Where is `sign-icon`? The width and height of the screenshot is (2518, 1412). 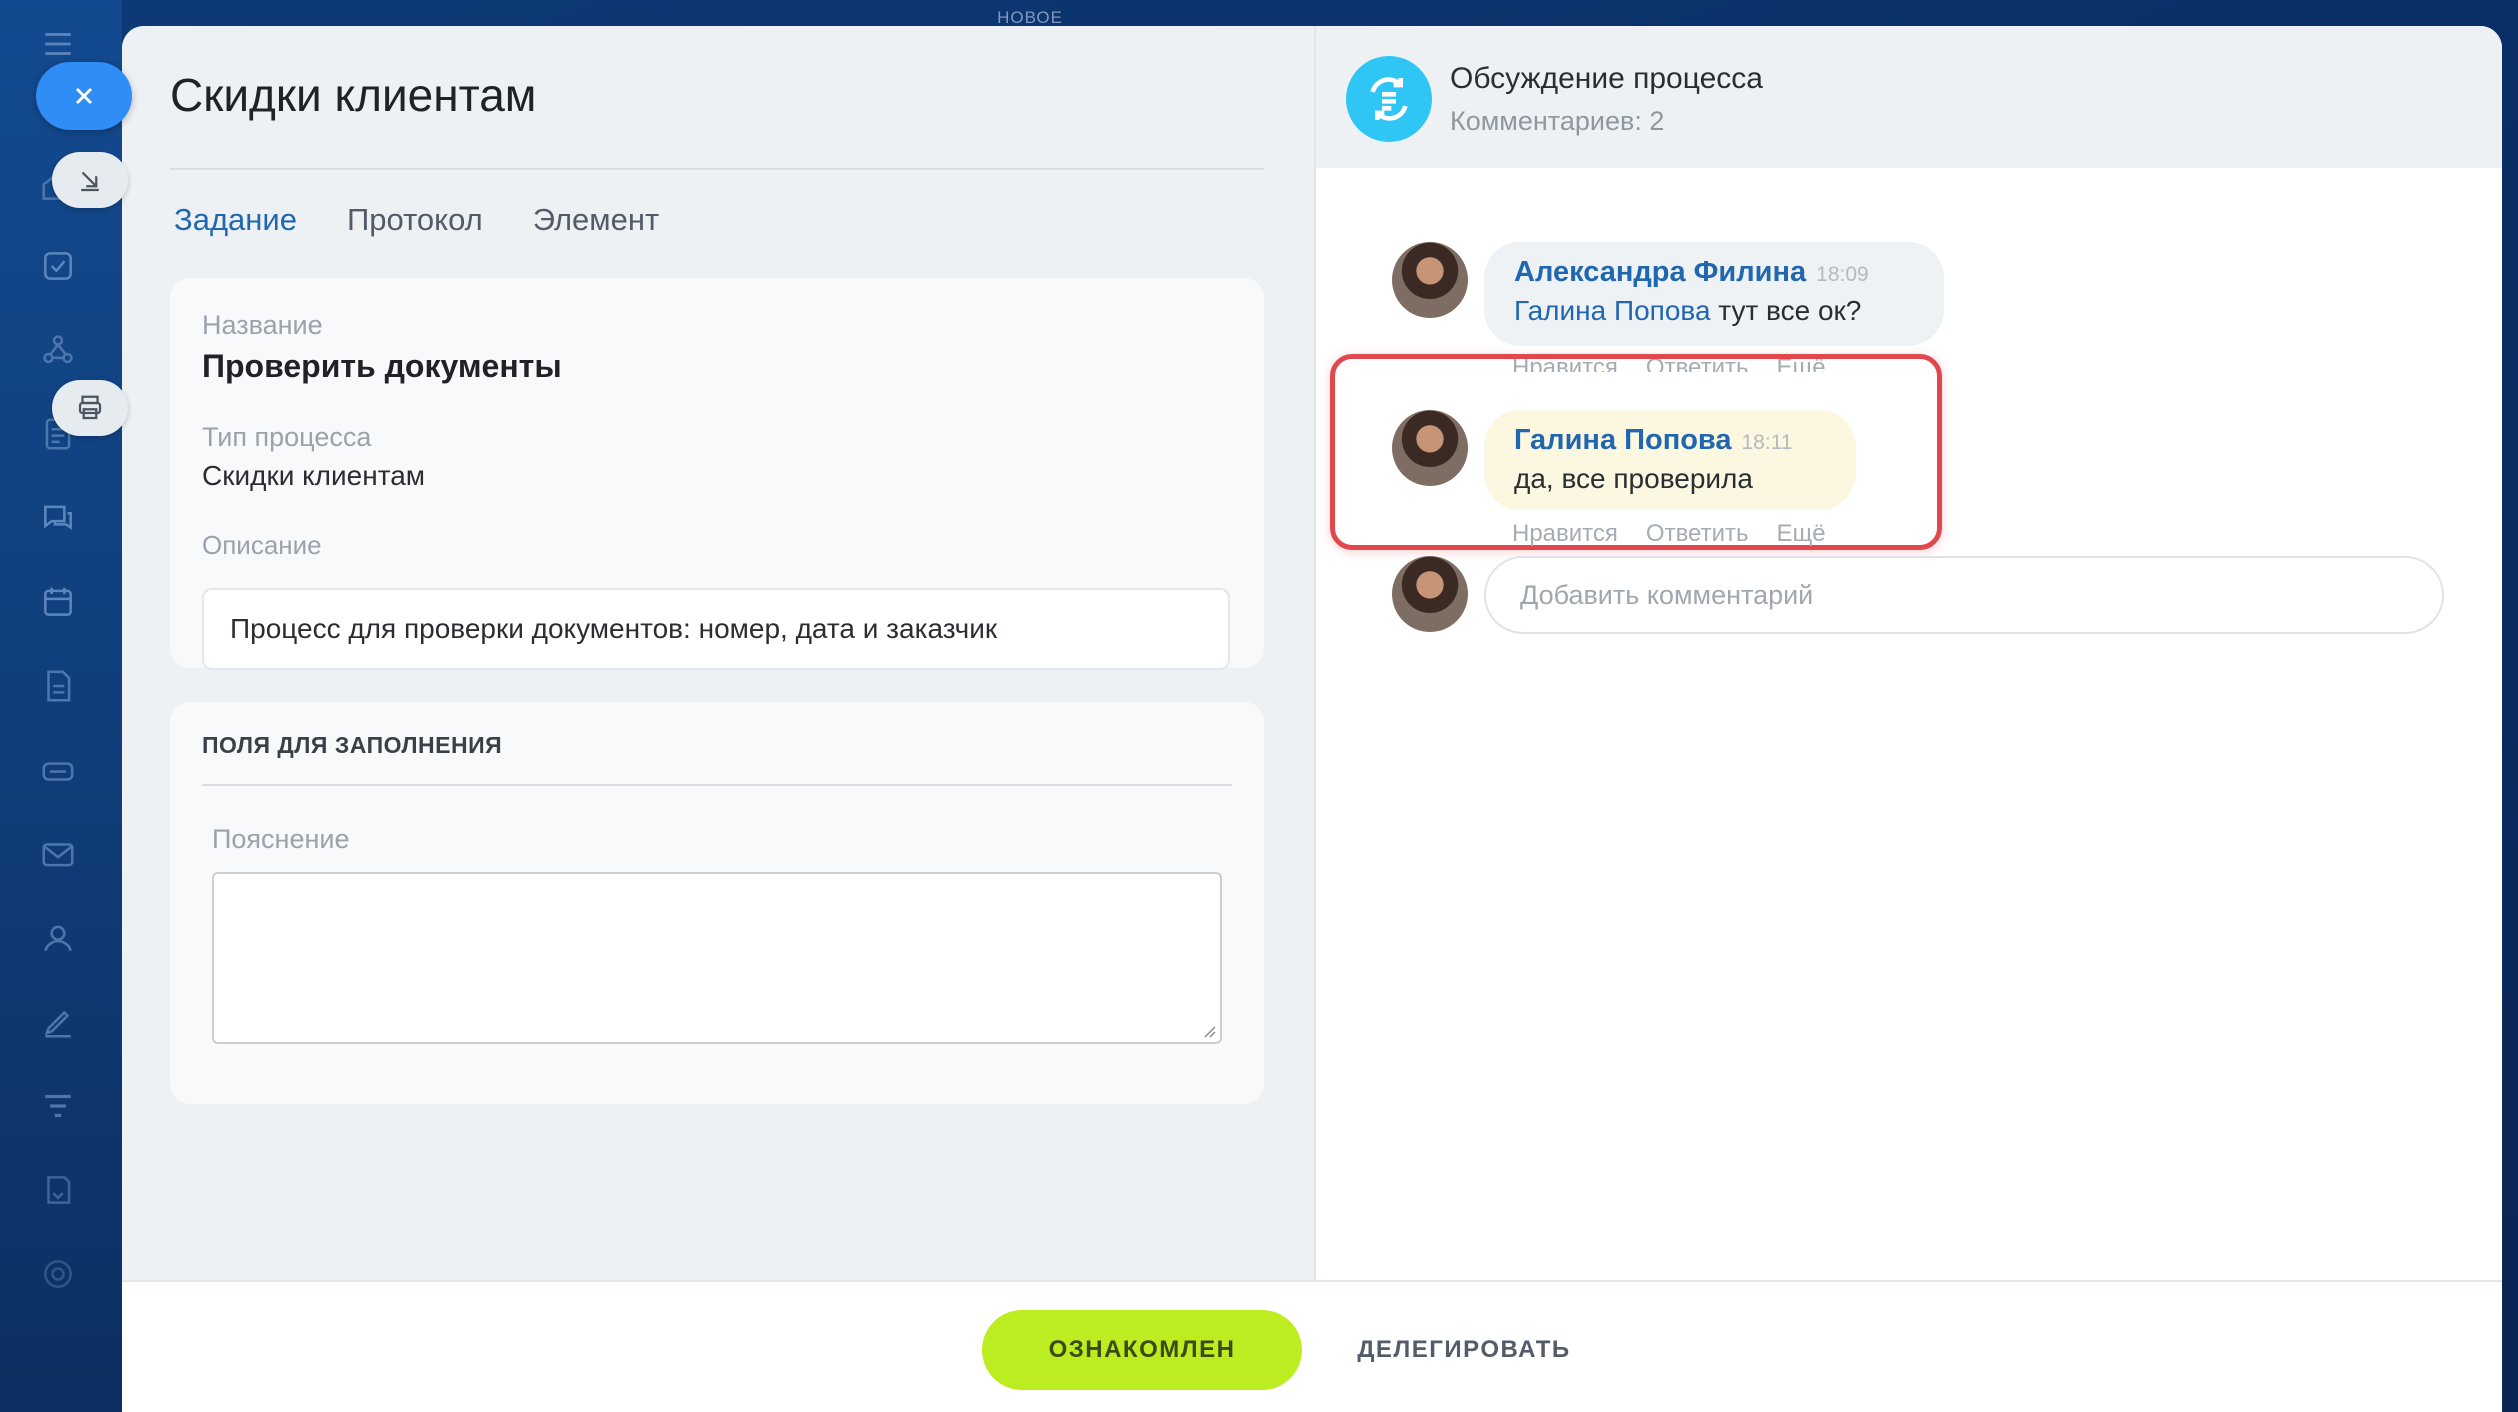
sign-icon is located at coordinates (58, 1022).